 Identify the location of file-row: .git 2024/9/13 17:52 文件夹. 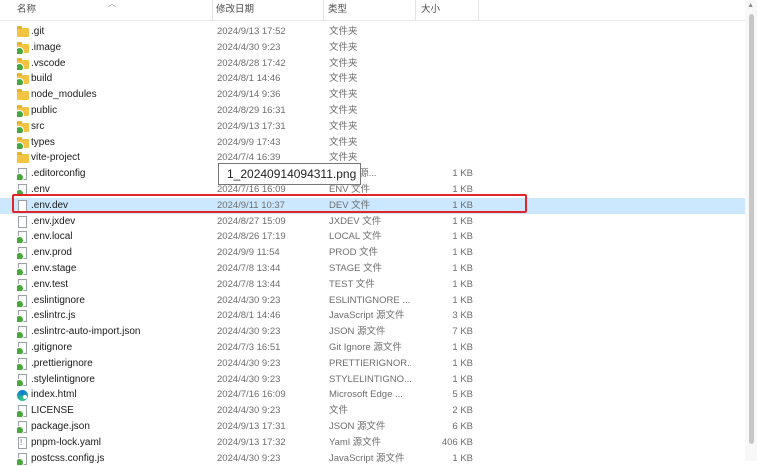
(372, 32).